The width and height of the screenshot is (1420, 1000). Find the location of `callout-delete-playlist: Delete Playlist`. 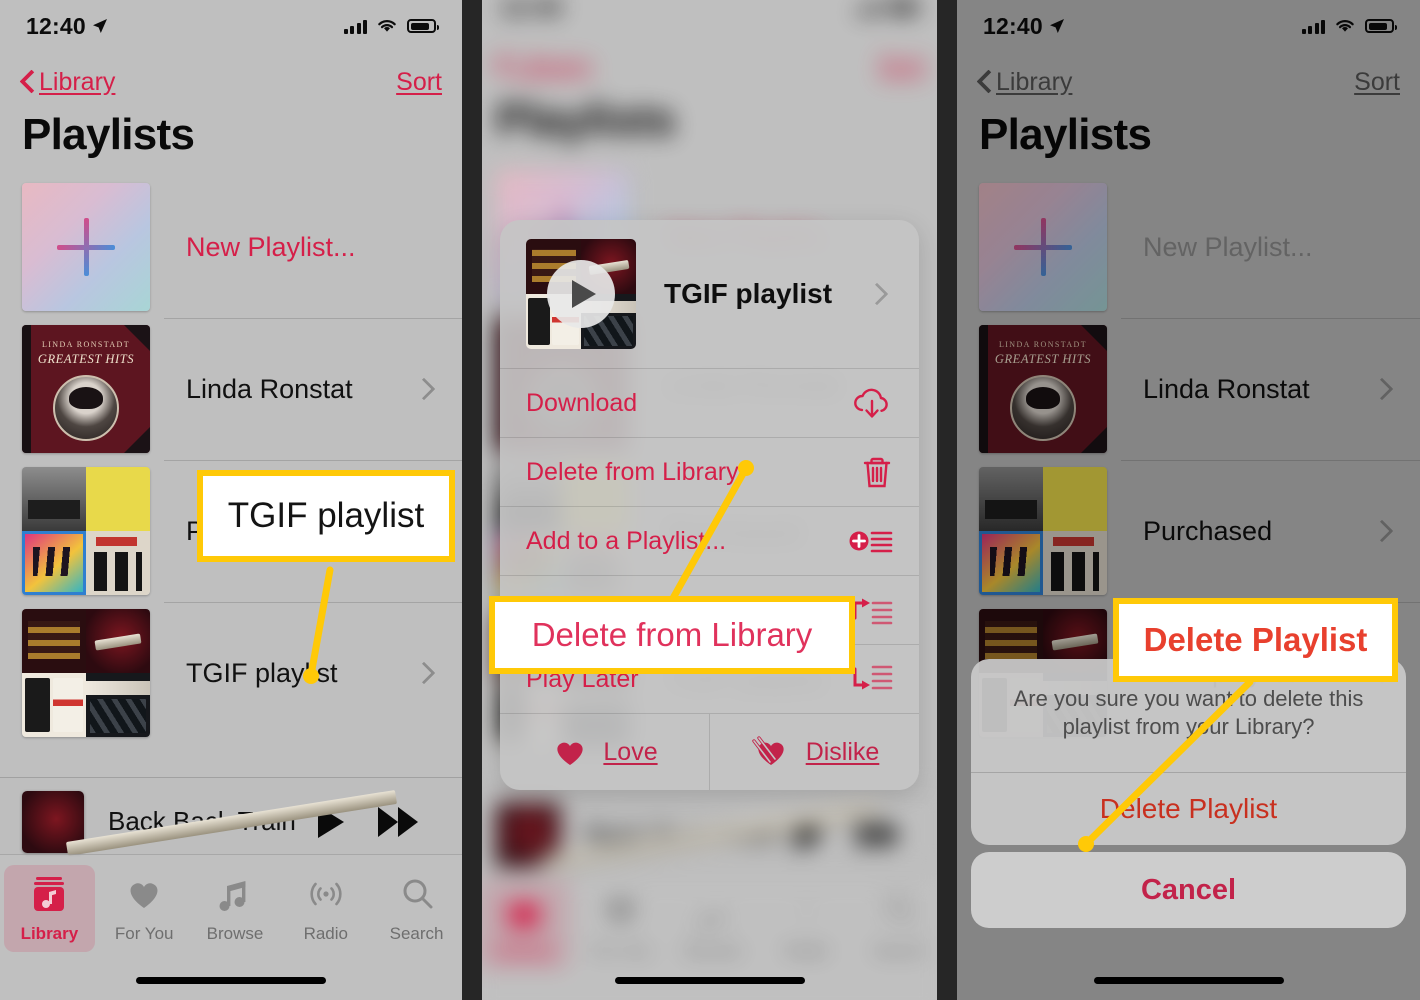

callout-delete-playlist: Delete Playlist is located at coordinates (1255, 640).